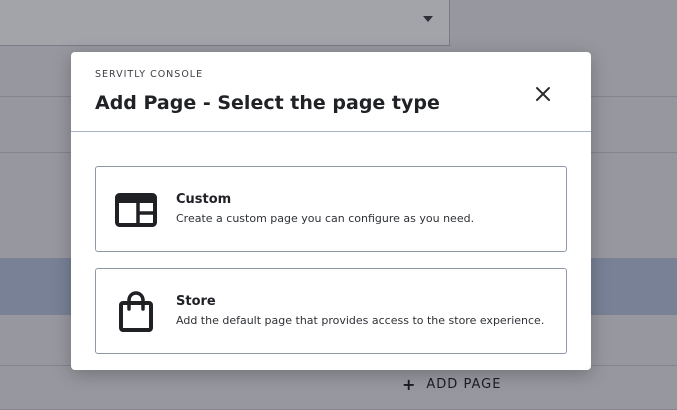 This screenshot has width=677, height=410. Describe the element at coordinates (136, 210) in the screenshot. I see `layout-icon` at that location.